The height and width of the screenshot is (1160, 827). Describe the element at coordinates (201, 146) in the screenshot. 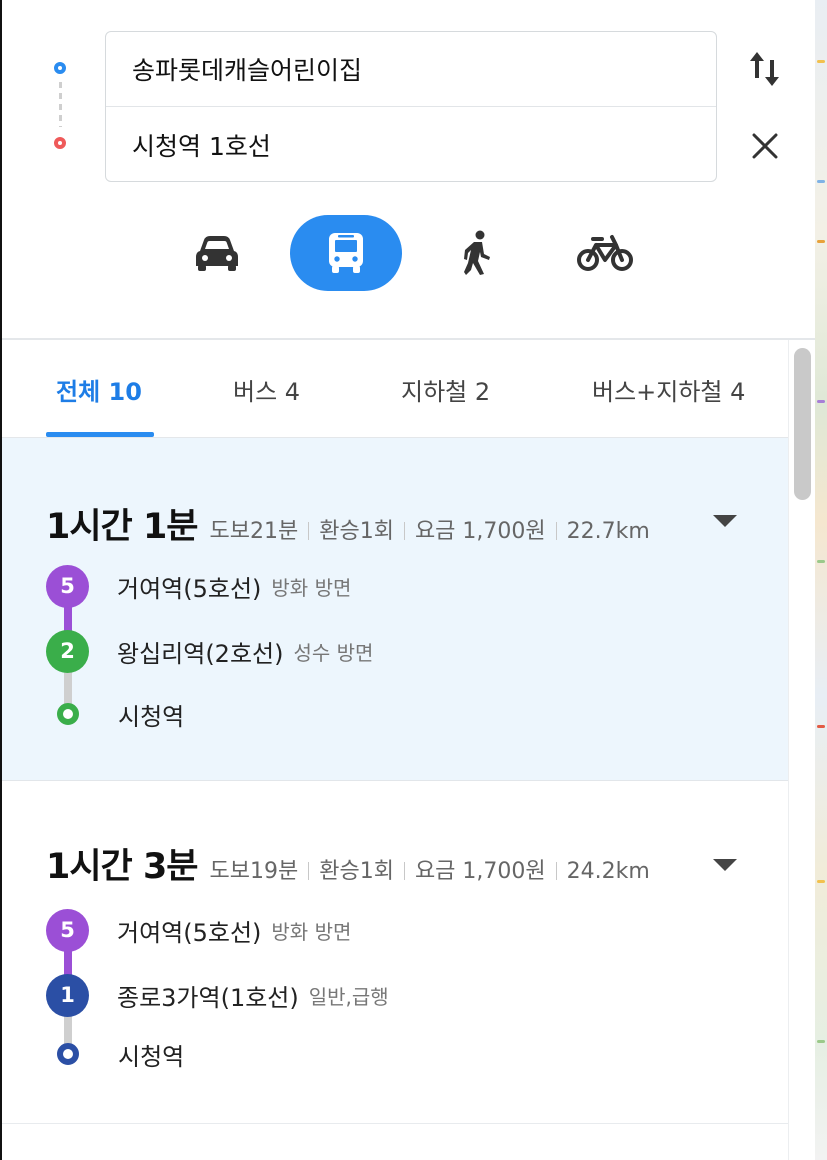

I see `destination-text: 시청역 1호선` at that location.